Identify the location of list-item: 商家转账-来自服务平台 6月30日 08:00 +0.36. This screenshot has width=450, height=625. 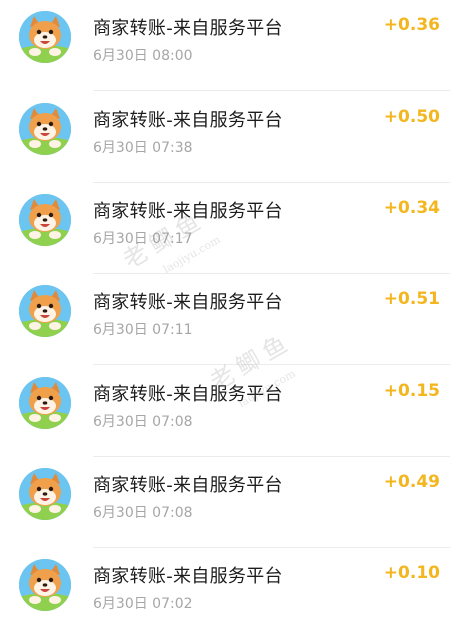
(225, 45).